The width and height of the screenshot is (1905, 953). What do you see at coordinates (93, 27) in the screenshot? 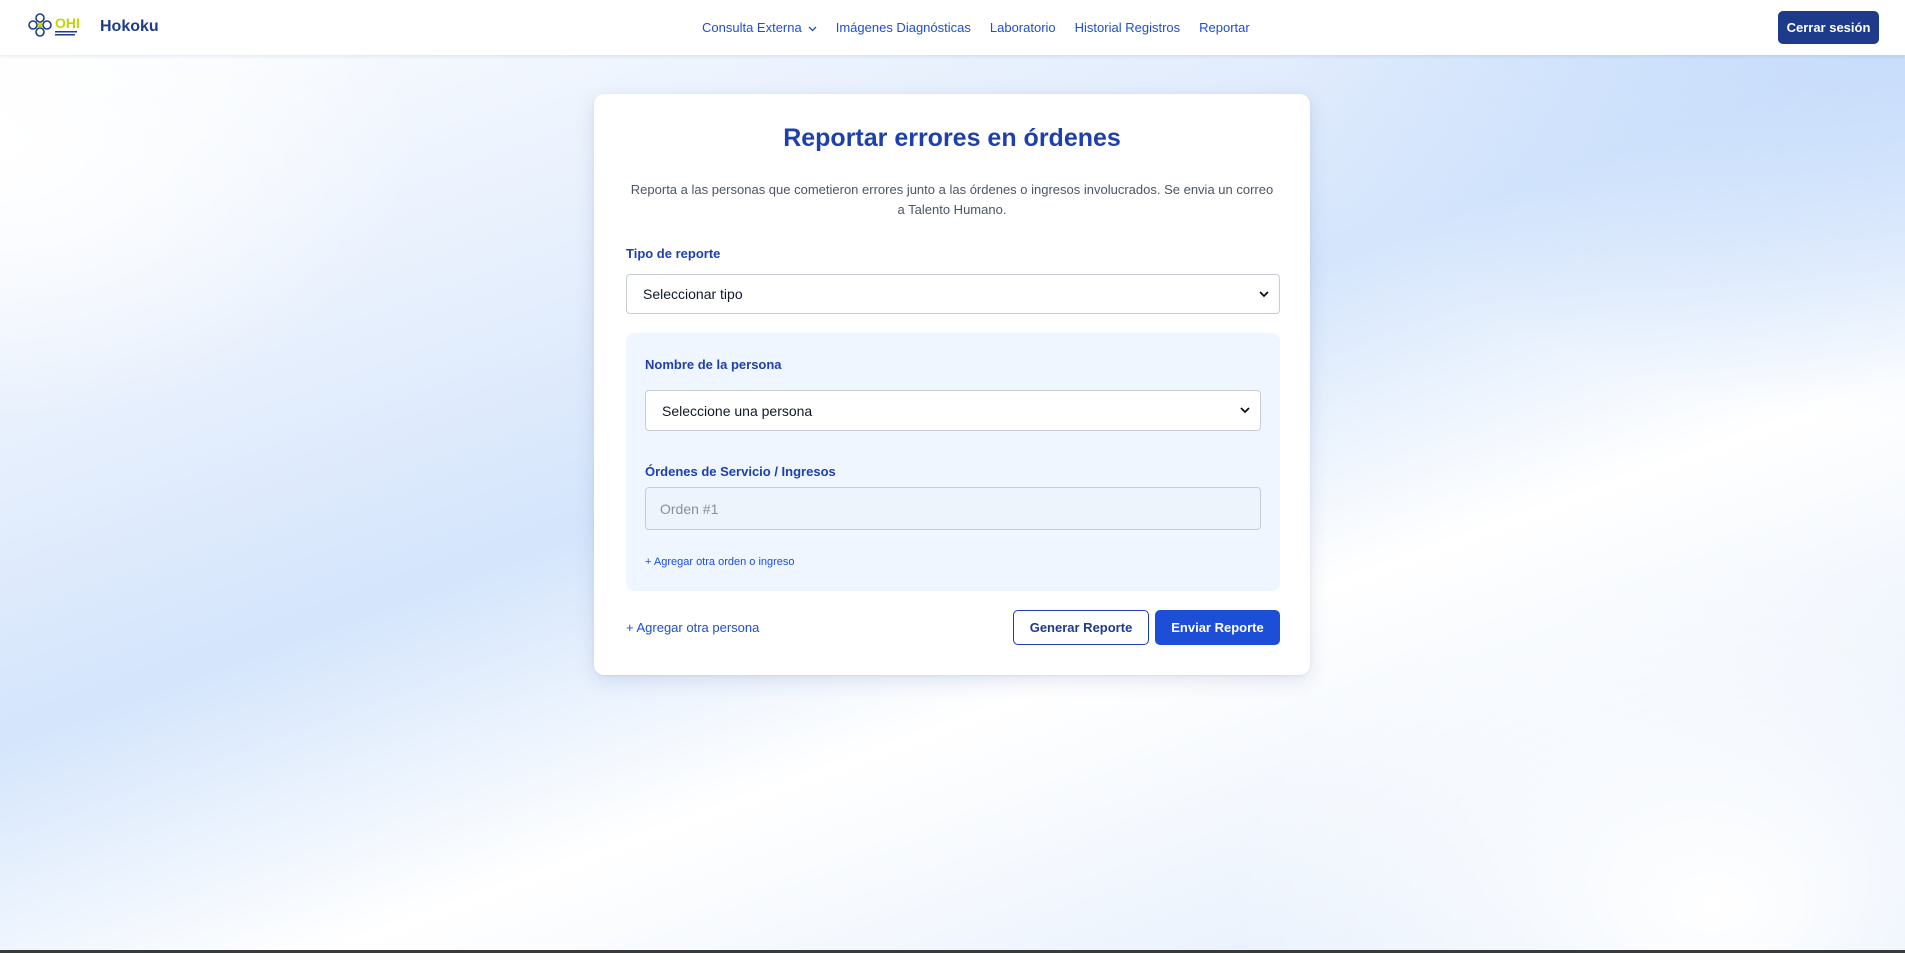
I see `brand: OHI Hokoku` at bounding box center [93, 27].